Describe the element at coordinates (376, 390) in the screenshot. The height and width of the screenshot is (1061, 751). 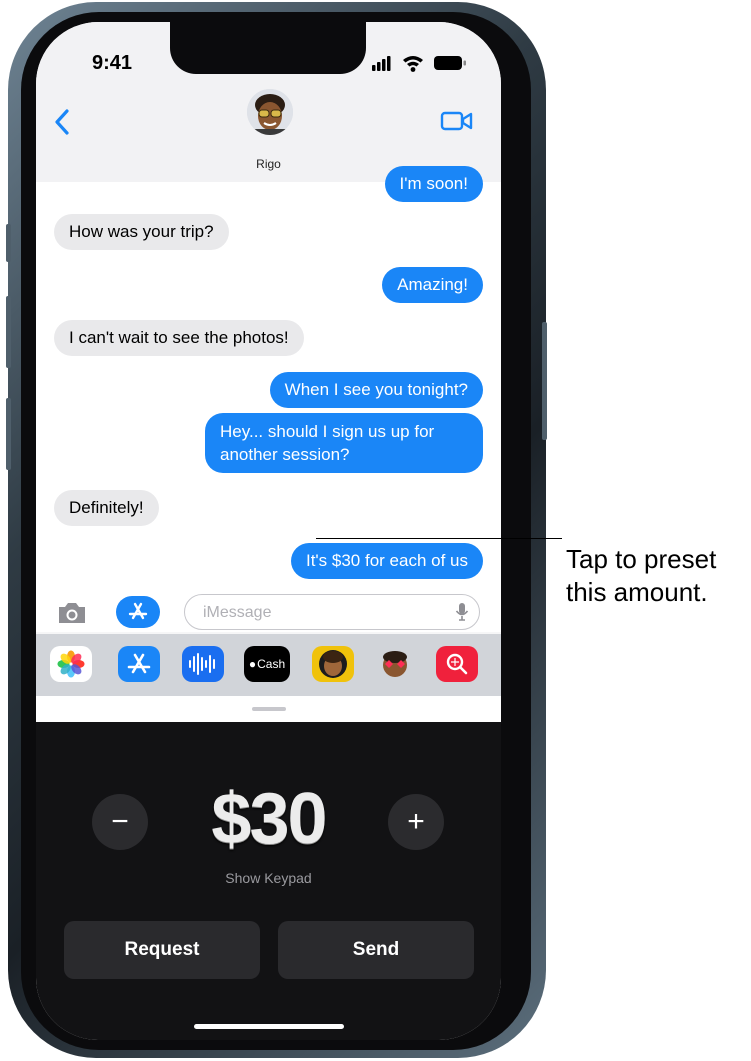
I see `message-bubble-out: When I see you tonight?` at that location.